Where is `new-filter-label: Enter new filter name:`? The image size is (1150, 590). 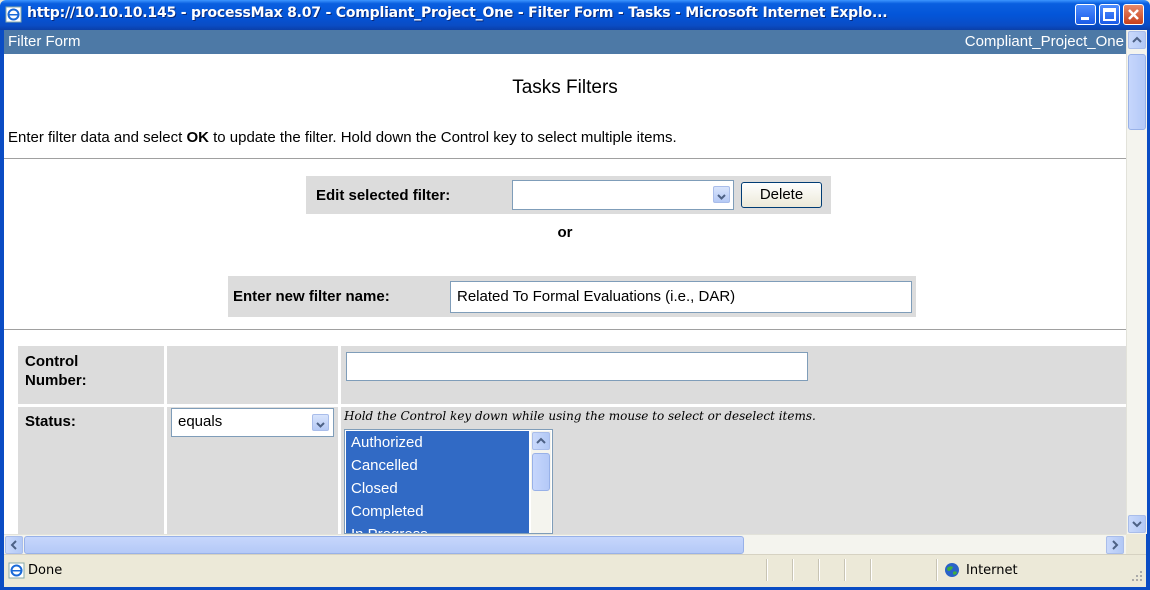
new-filter-label: Enter new filter name: is located at coordinates (311, 296).